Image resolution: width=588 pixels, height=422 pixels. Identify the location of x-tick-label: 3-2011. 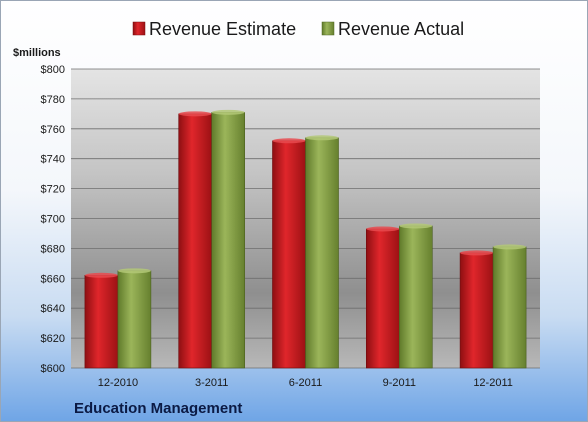
(211, 383).